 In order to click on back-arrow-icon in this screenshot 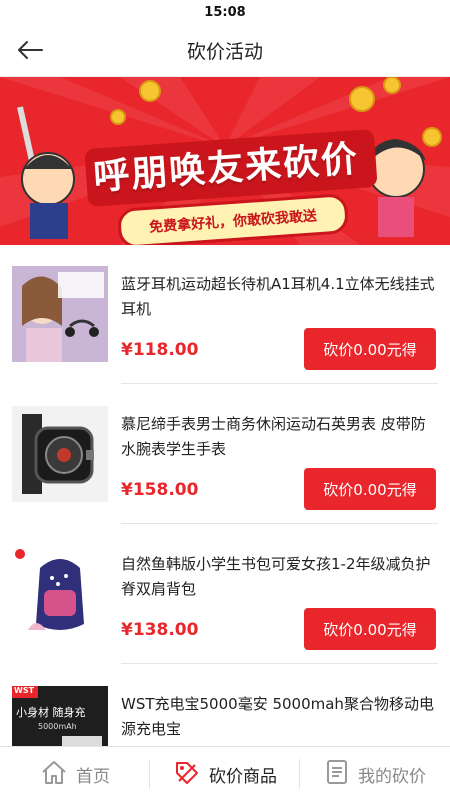, I will do `click(31, 50)`.